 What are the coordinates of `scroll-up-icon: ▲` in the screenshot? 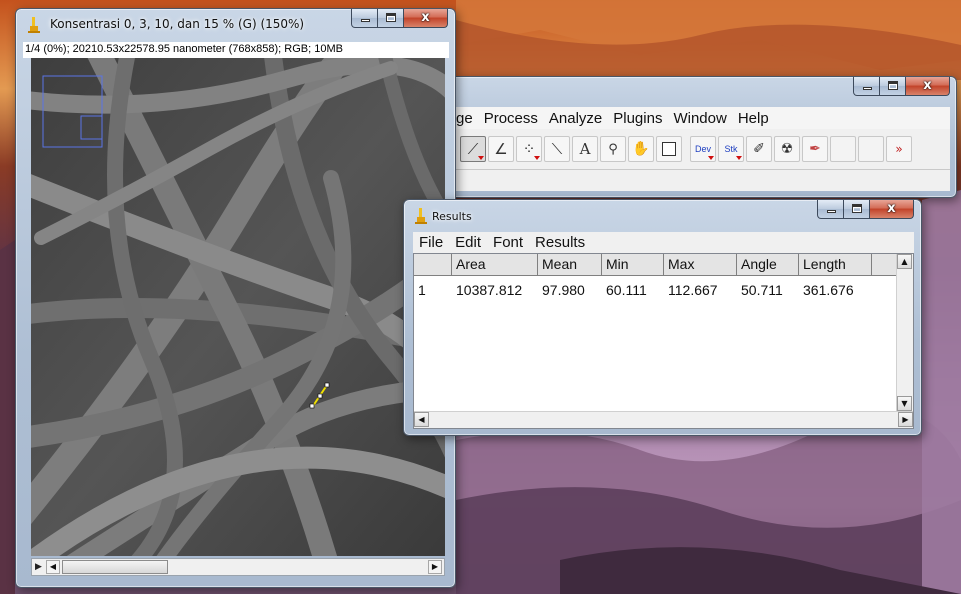 It's located at (904, 261).